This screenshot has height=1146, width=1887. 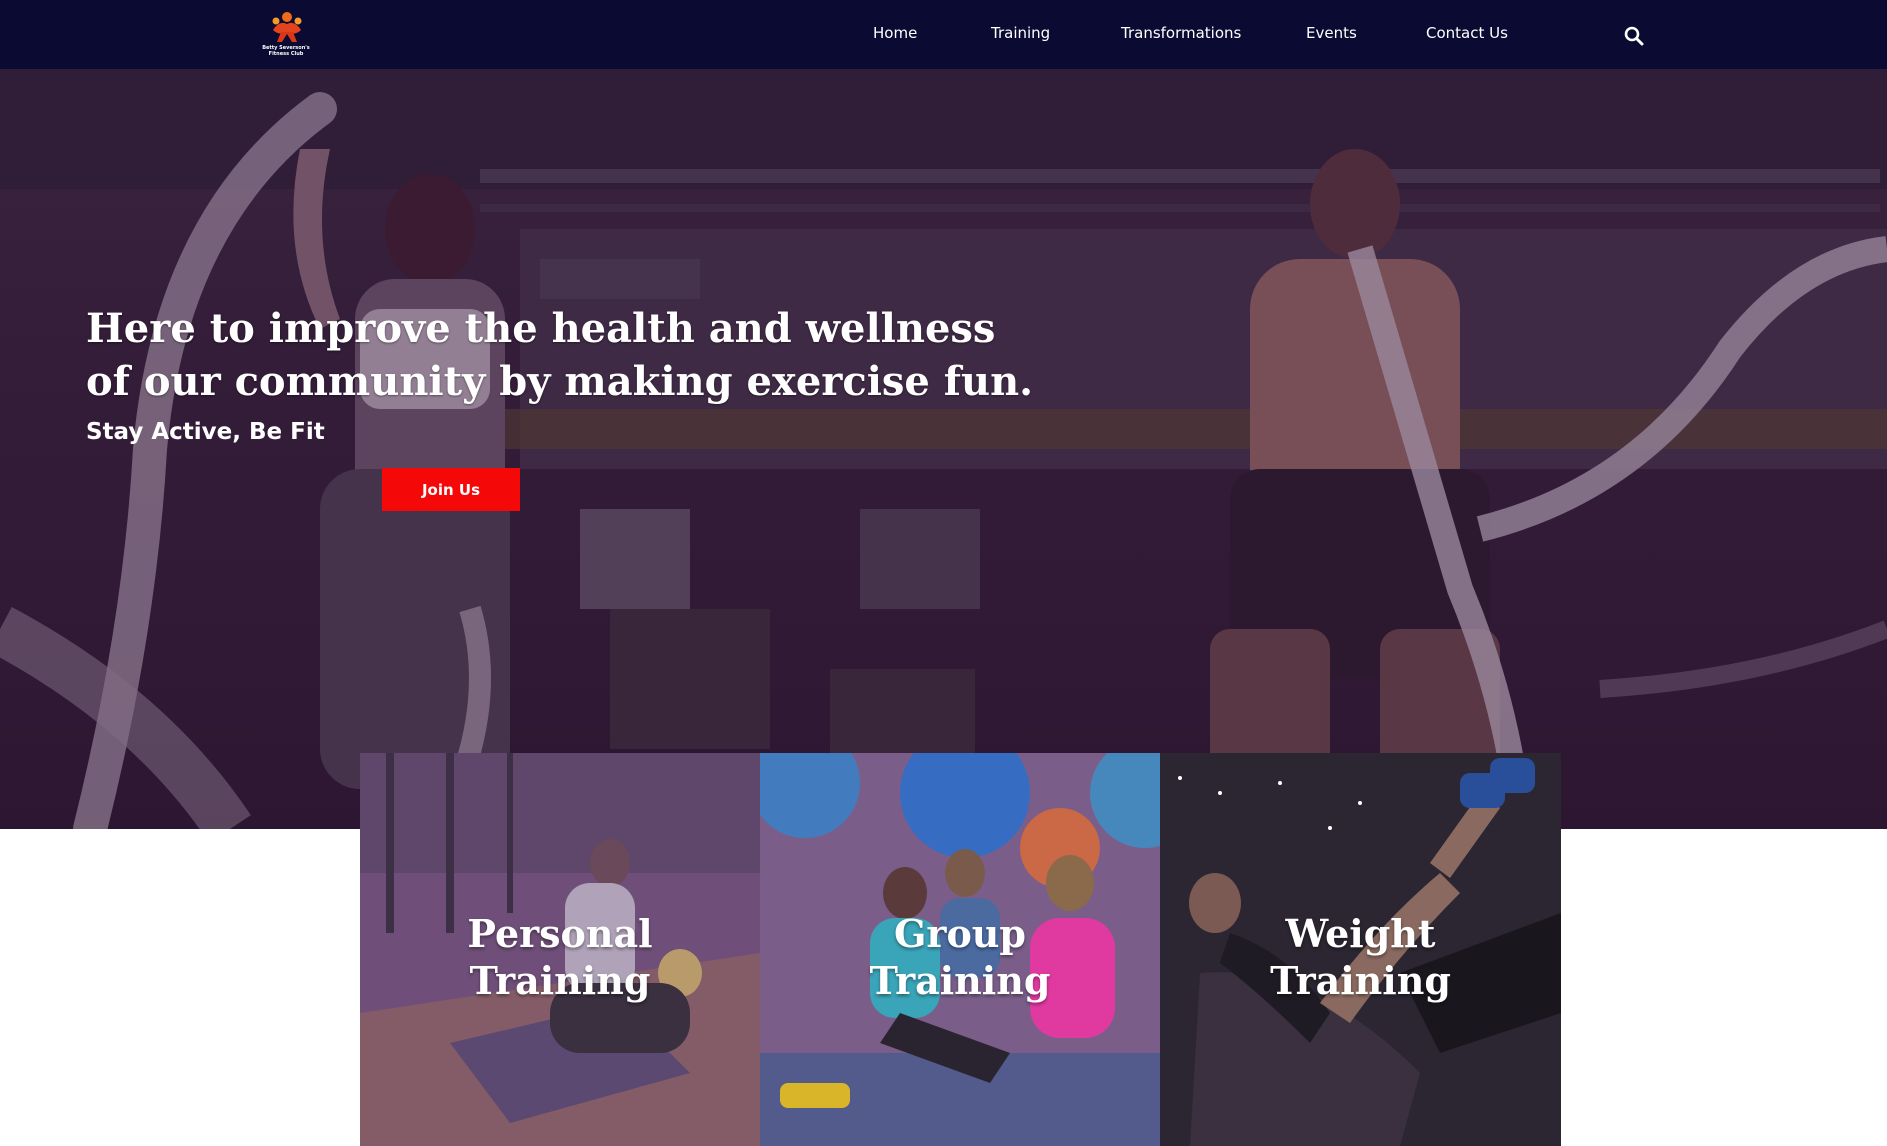 I want to click on card-title: Personal Training, so click(x=560, y=957).